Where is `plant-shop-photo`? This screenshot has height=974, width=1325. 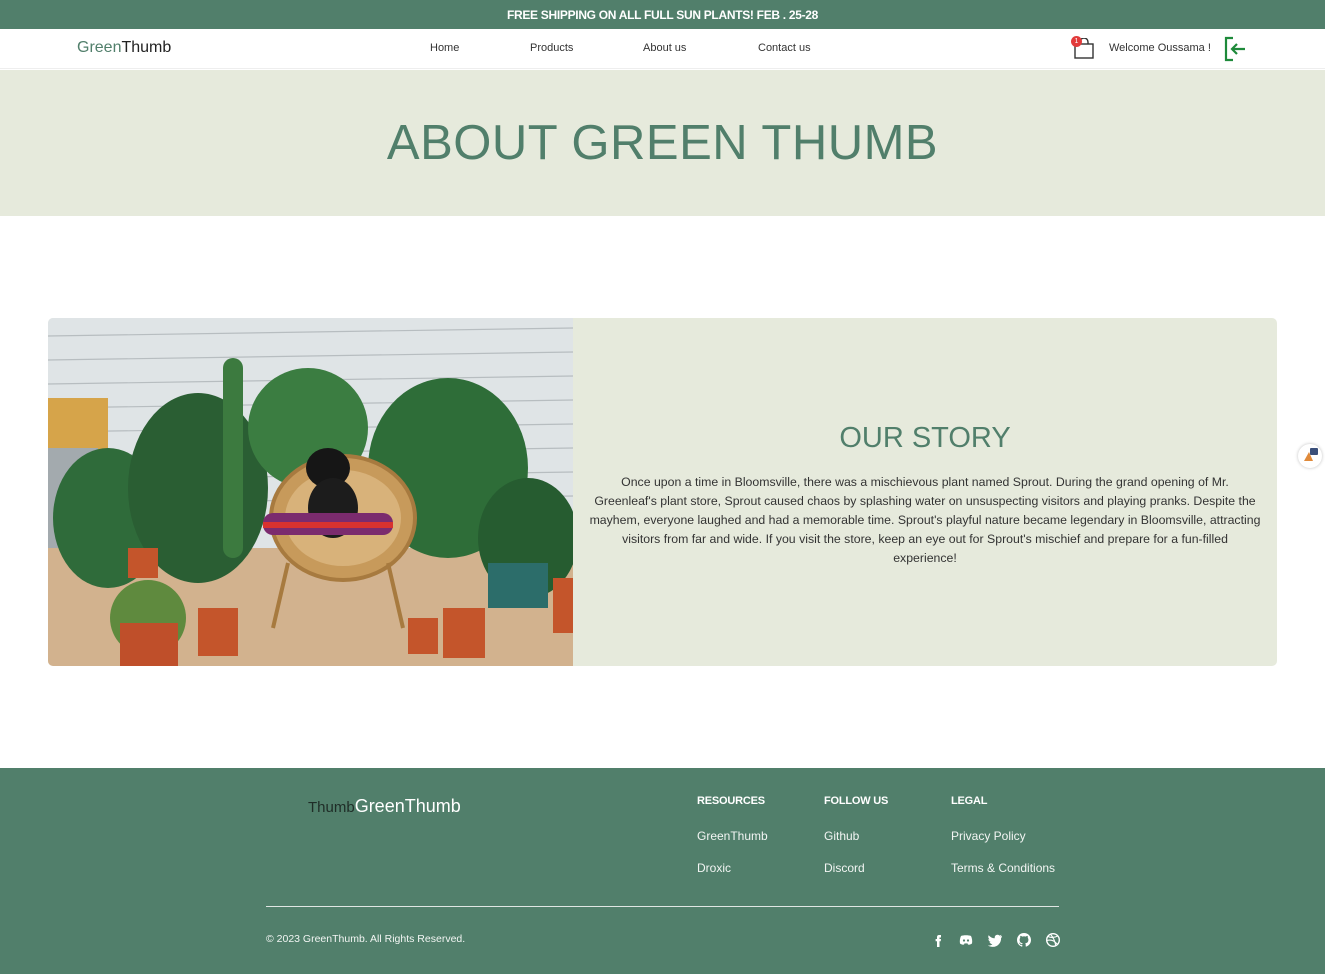
plant-shop-photo is located at coordinates (310, 492).